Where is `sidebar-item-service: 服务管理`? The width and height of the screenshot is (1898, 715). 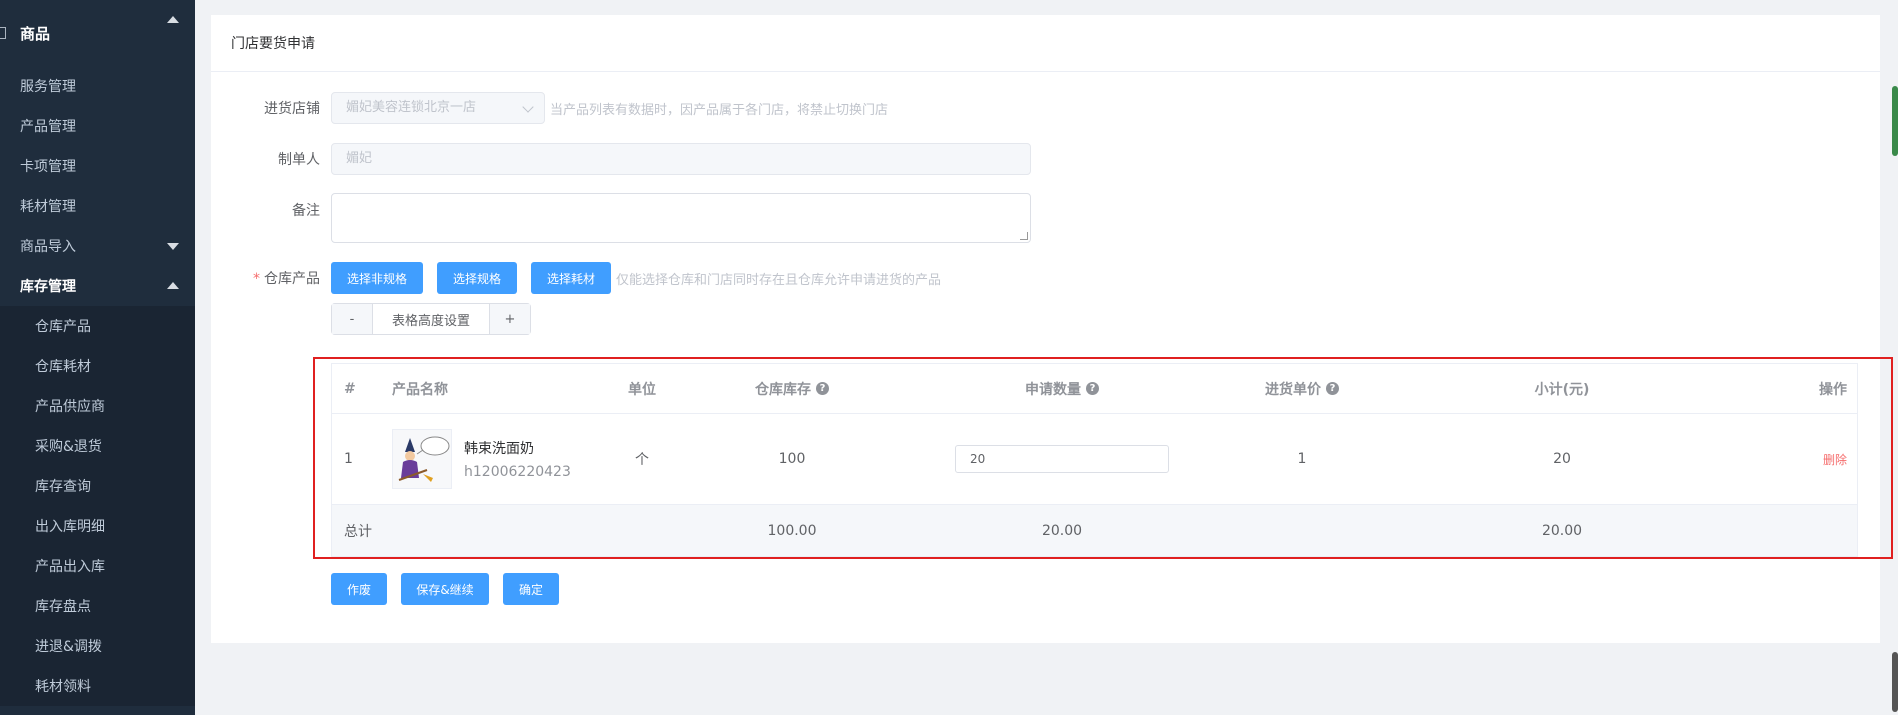
sidebar-item-service: 服务管理 is located at coordinates (97, 86).